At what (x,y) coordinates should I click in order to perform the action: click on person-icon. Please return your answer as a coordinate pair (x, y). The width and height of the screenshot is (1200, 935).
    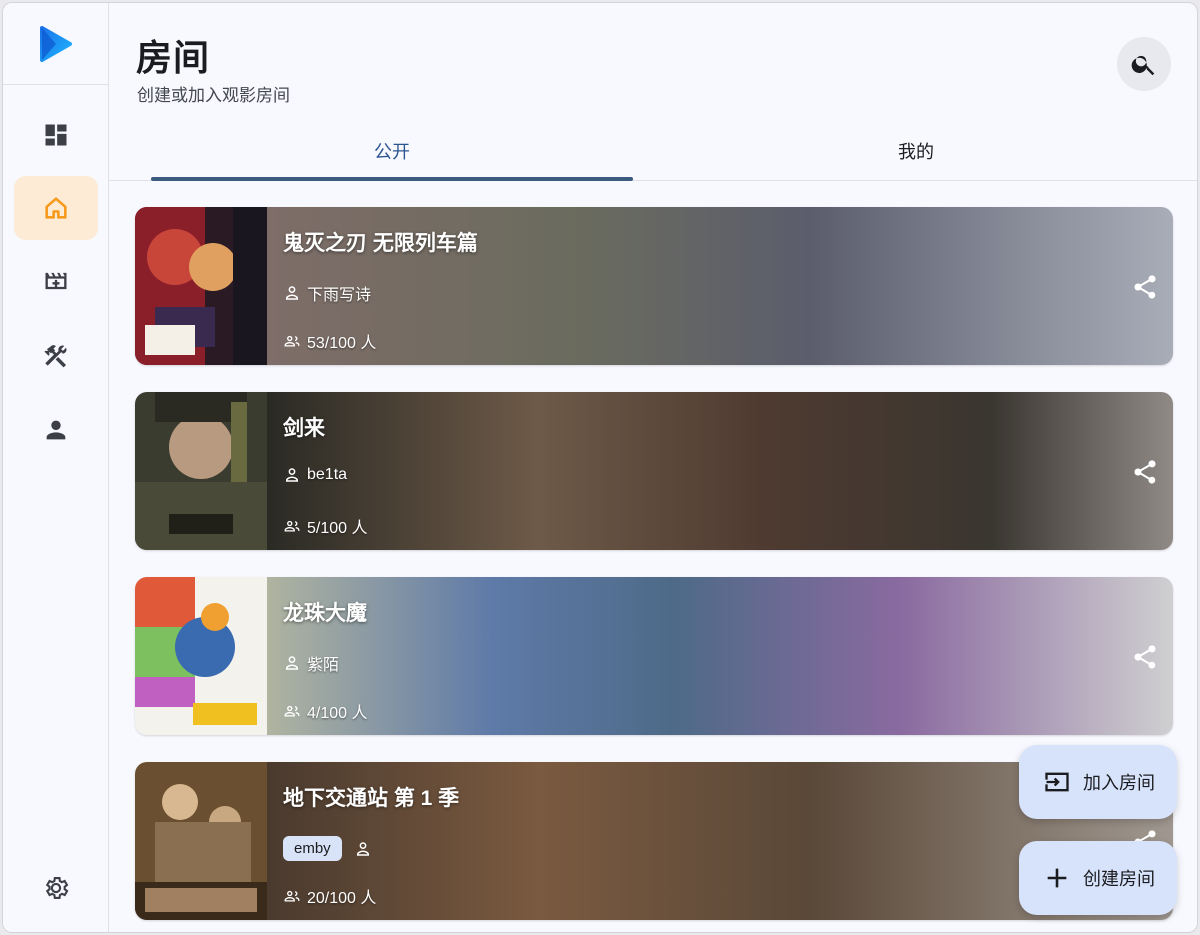
    Looking at the image, I should click on (56, 430).